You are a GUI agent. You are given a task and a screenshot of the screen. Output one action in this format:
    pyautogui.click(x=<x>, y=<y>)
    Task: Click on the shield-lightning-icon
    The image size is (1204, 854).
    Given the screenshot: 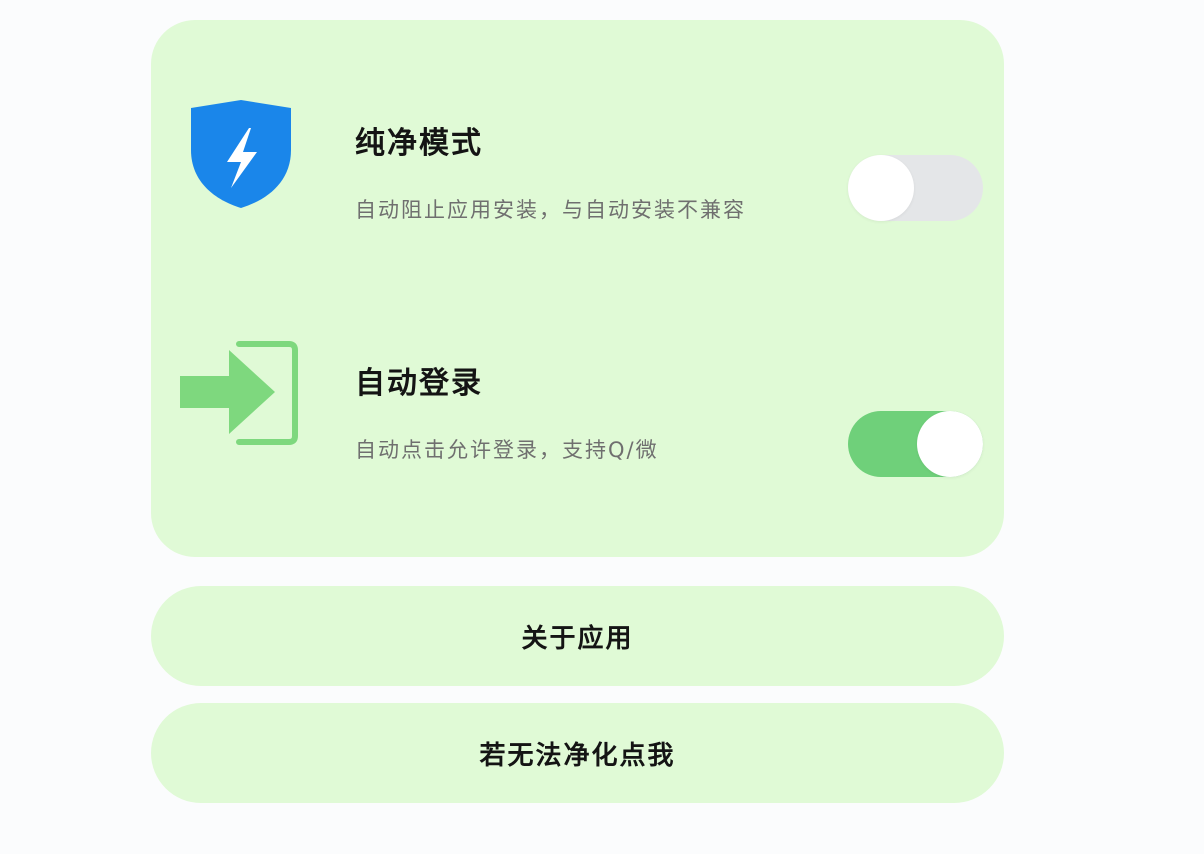 What is the action you would take?
    pyautogui.click(x=244, y=160)
    